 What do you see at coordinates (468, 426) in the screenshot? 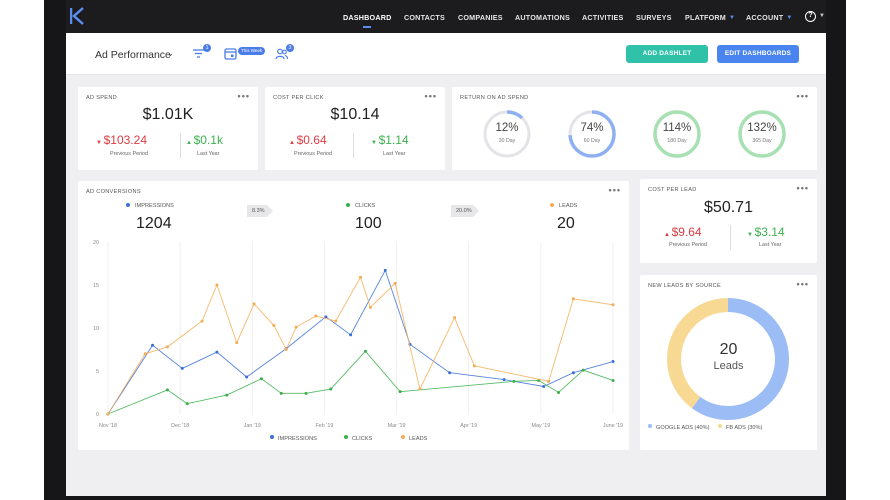
I see `x-tick-label: Apr '19` at bounding box center [468, 426].